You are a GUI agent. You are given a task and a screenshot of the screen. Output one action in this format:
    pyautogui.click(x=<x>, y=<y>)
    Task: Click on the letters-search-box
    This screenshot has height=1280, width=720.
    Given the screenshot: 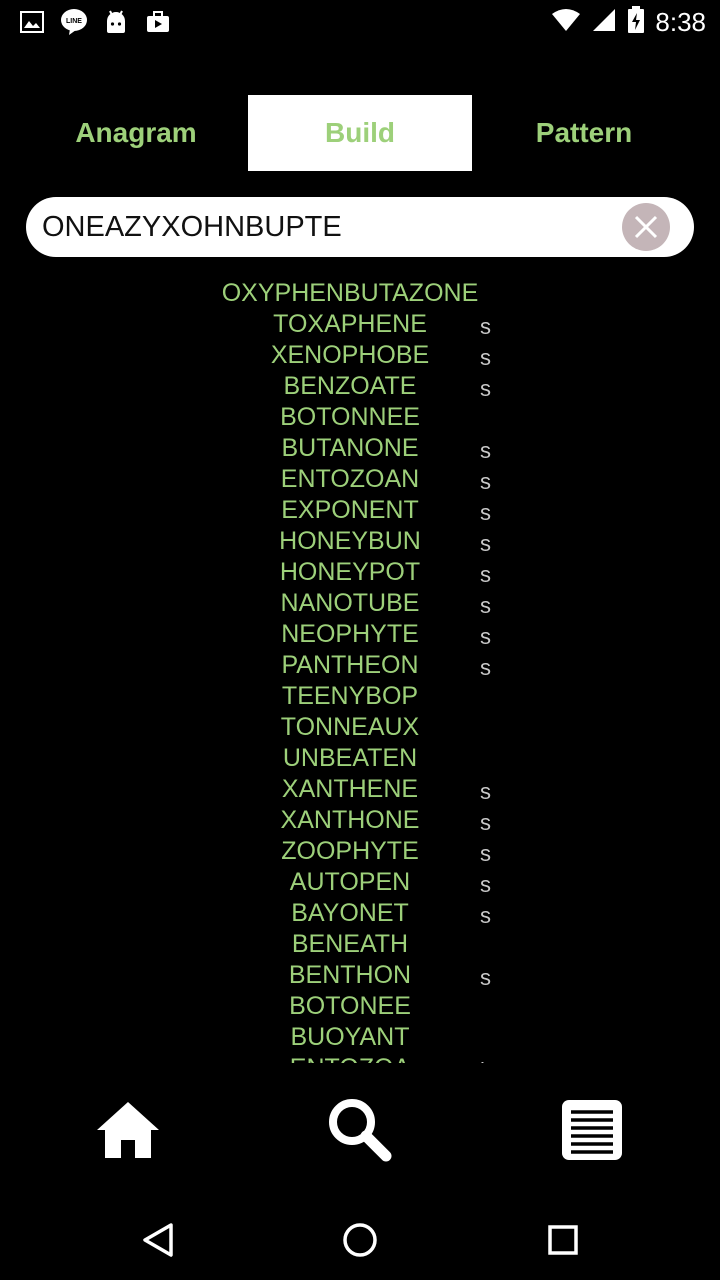 What is the action you would take?
    pyautogui.click(x=360, y=227)
    